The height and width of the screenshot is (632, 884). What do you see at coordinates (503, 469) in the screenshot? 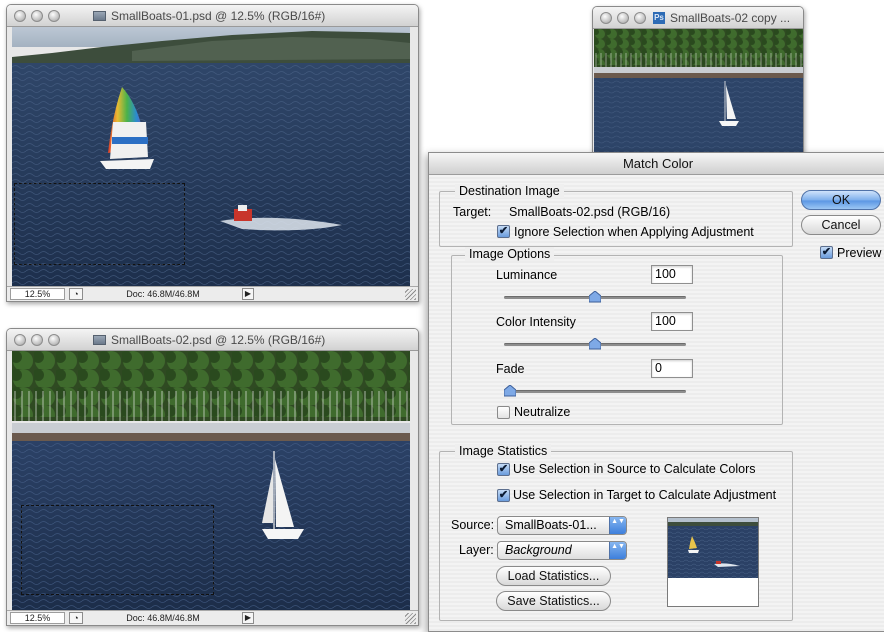
I see `use-selection-source-checkbox: ✔` at bounding box center [503, 469].